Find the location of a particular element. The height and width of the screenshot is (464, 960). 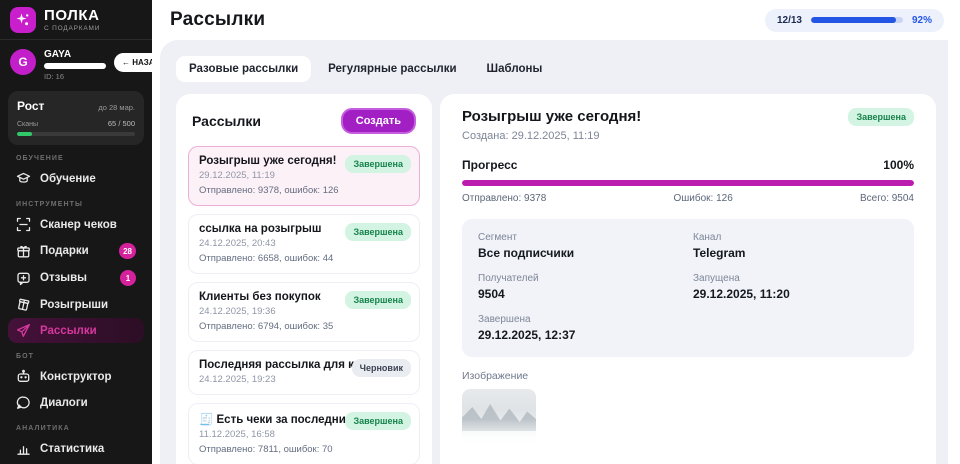

sidebar-item-label: Сканер чеков is located at coordinates (78, 224).